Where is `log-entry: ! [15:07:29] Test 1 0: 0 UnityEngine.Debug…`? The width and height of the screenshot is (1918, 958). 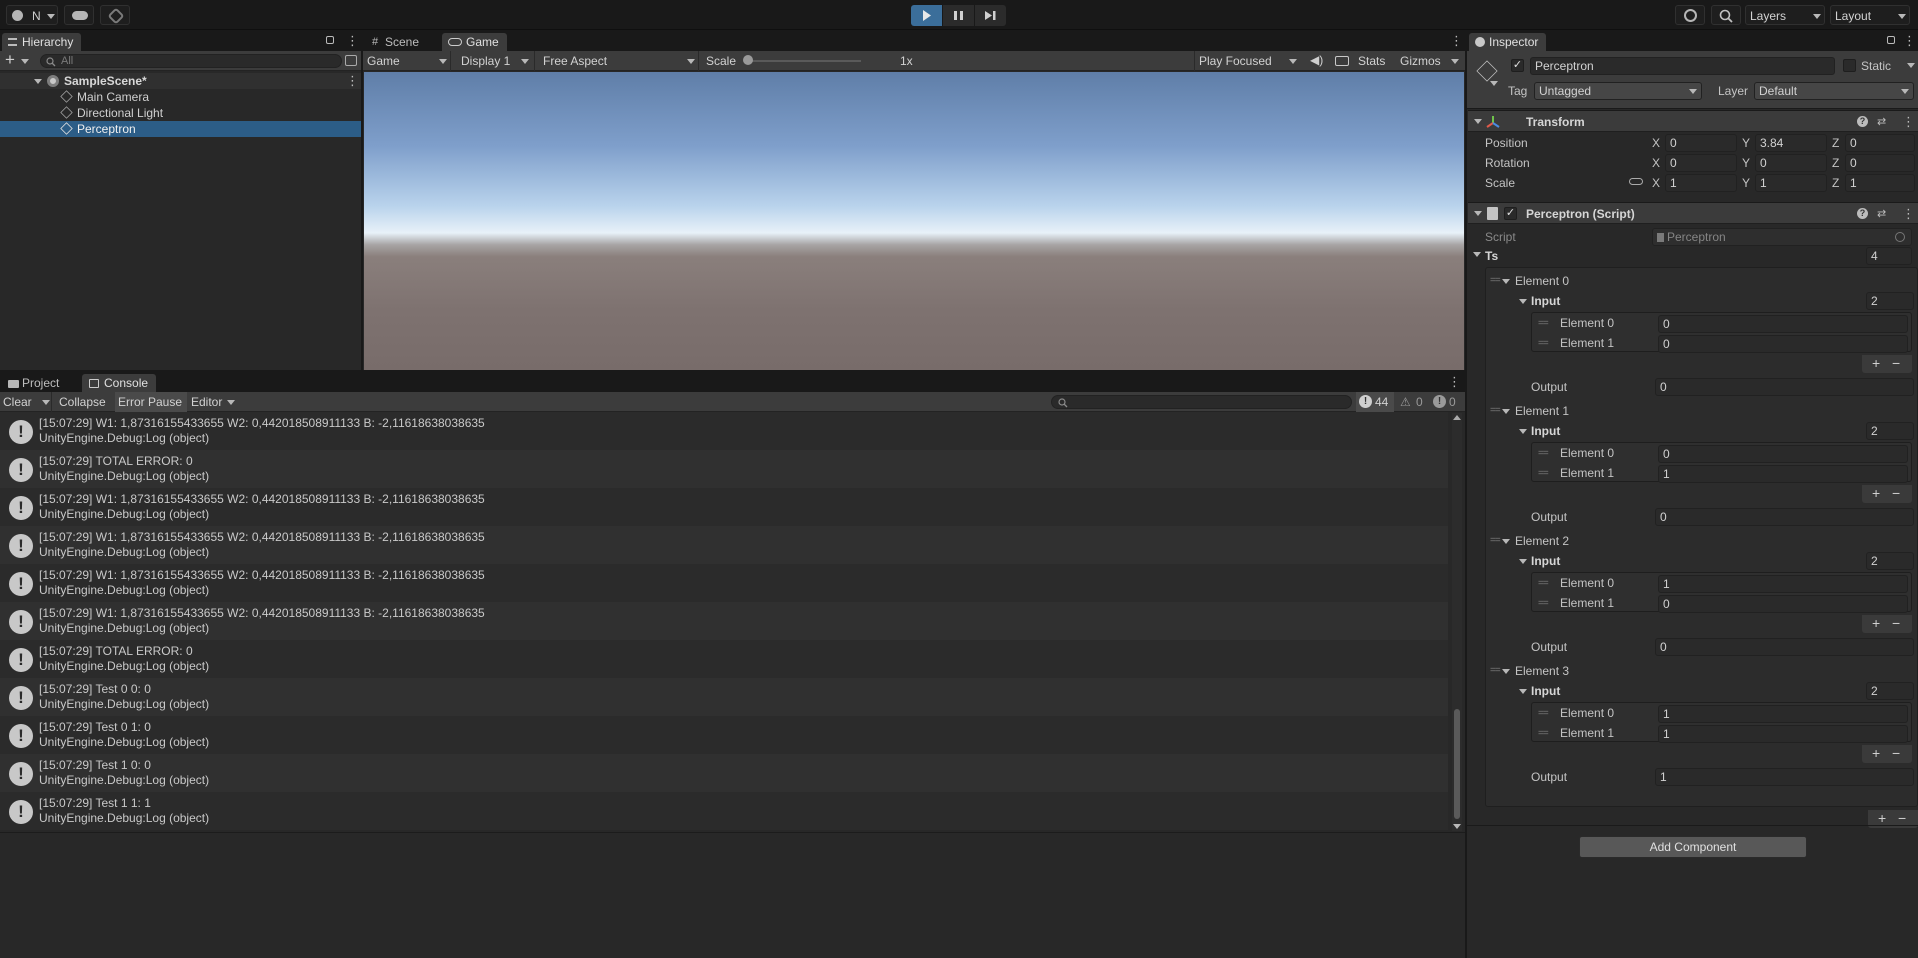 log-entry: ! [15:07:29] Test 1 0: 0 UnityEngine.Debug… is located at coordinates (724, 773).